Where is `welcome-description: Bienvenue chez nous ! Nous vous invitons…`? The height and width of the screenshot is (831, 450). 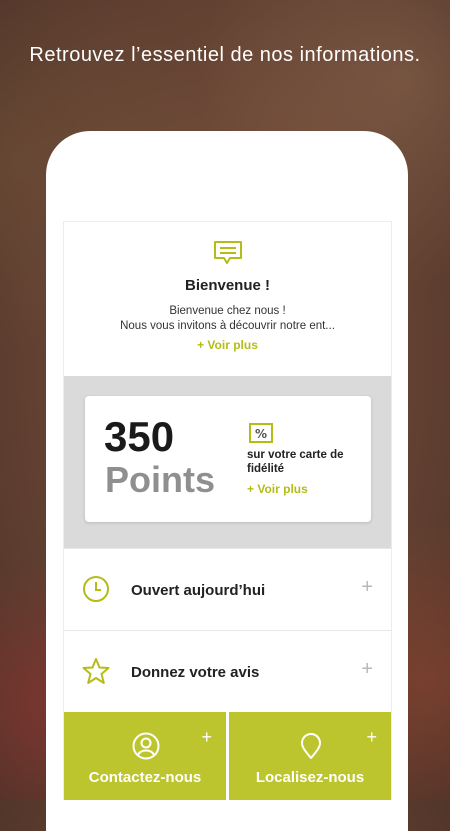
welcome-description: Bienvenue chez nous ! Nous vous invitons… is located at coordinates (227, 319).